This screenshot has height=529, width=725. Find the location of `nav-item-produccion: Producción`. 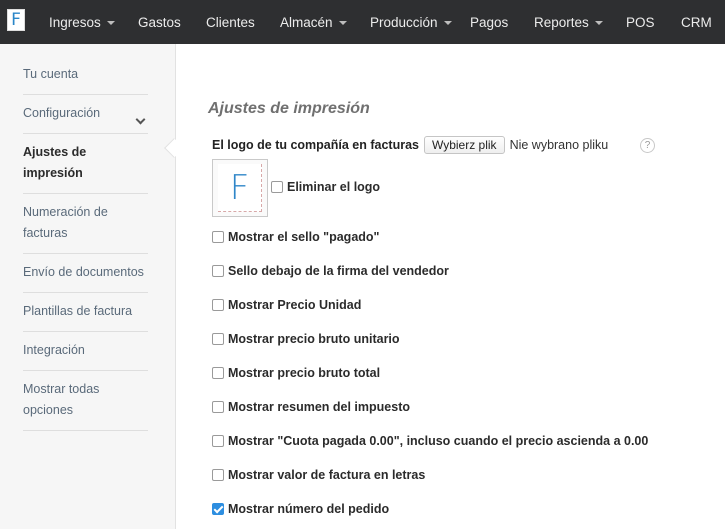

nav-item-produccion: Producción is located at coordinates (411, 22).